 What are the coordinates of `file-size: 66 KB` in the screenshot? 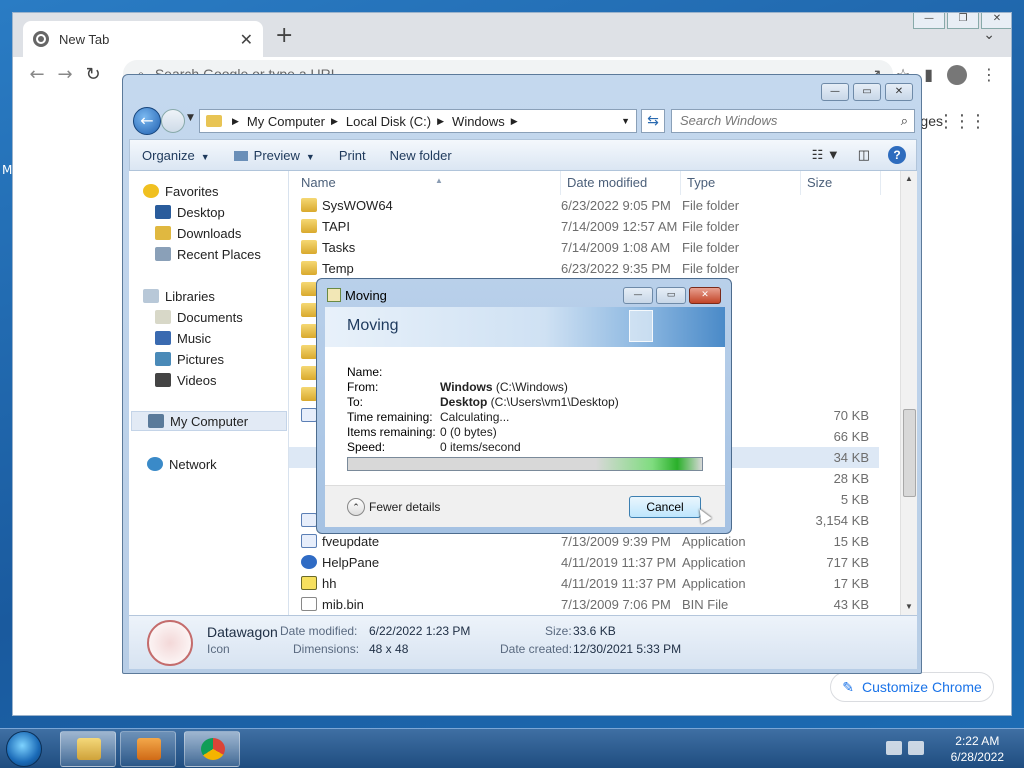 It's located at (851, 436).